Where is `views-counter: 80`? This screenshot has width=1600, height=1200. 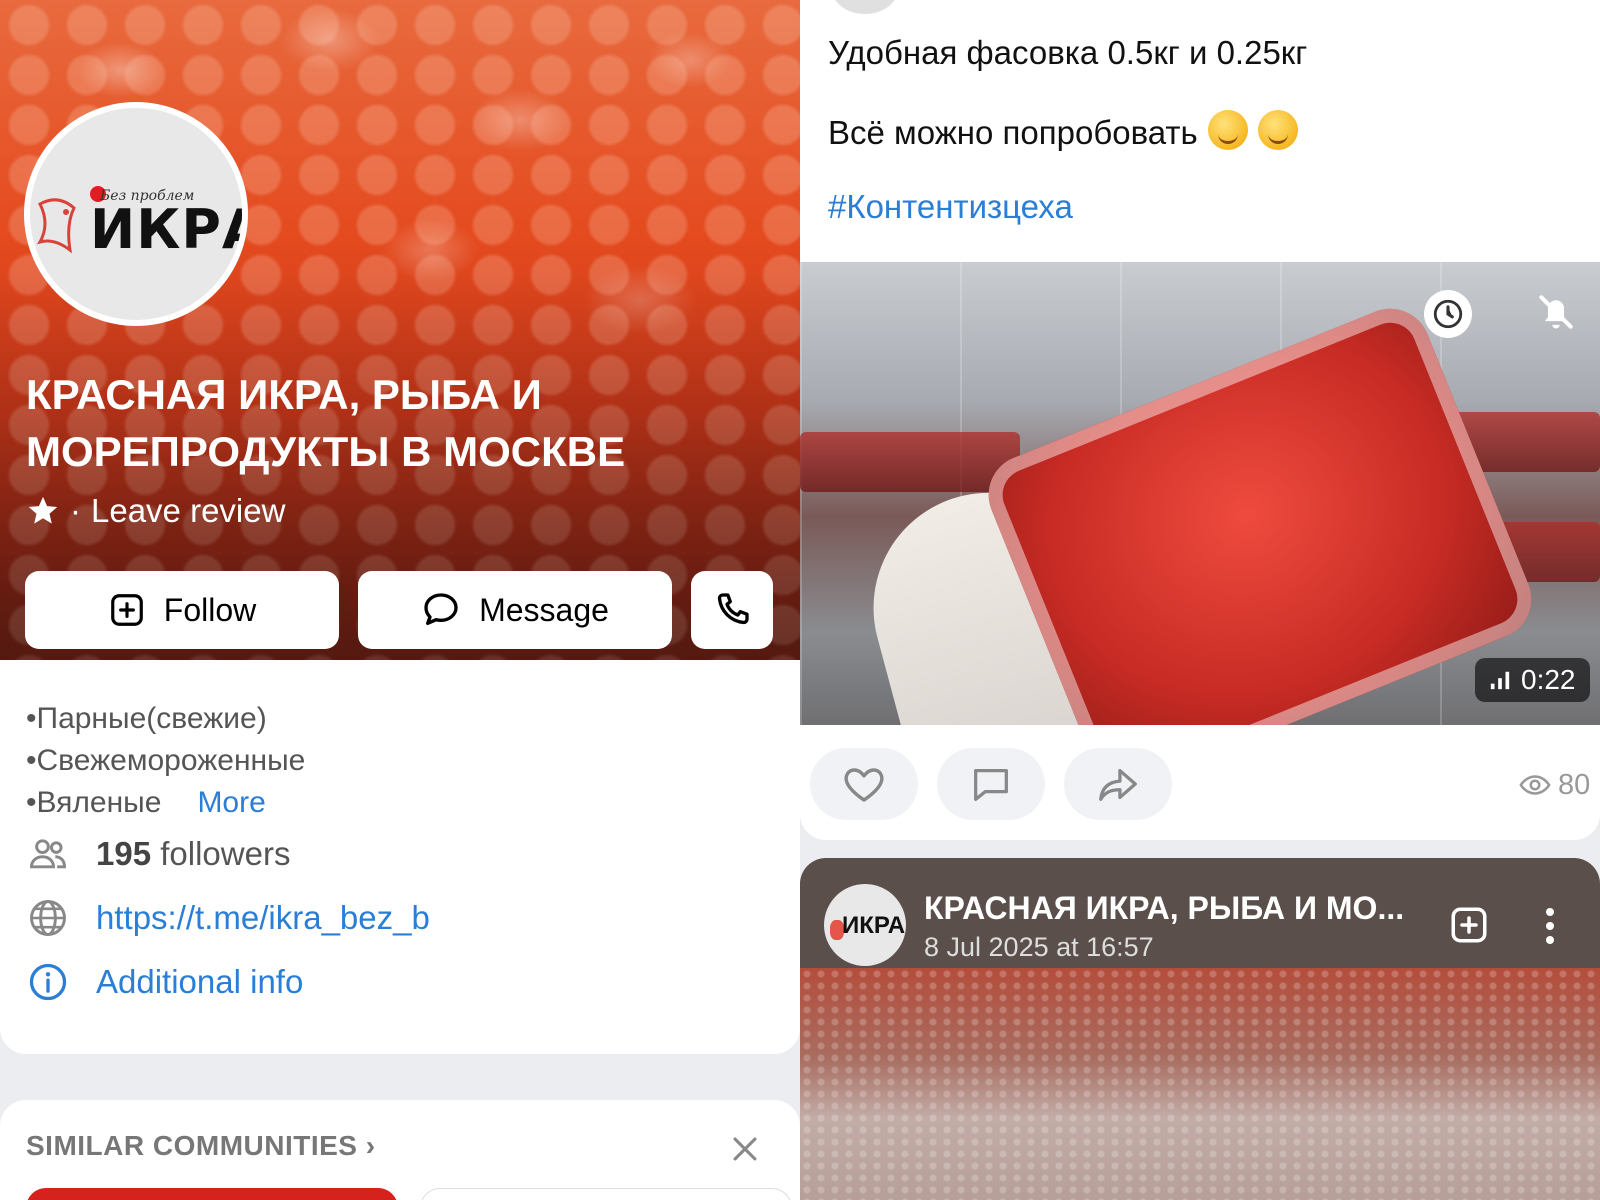
views-counter: 80 is located at coordinates (1554, 785).